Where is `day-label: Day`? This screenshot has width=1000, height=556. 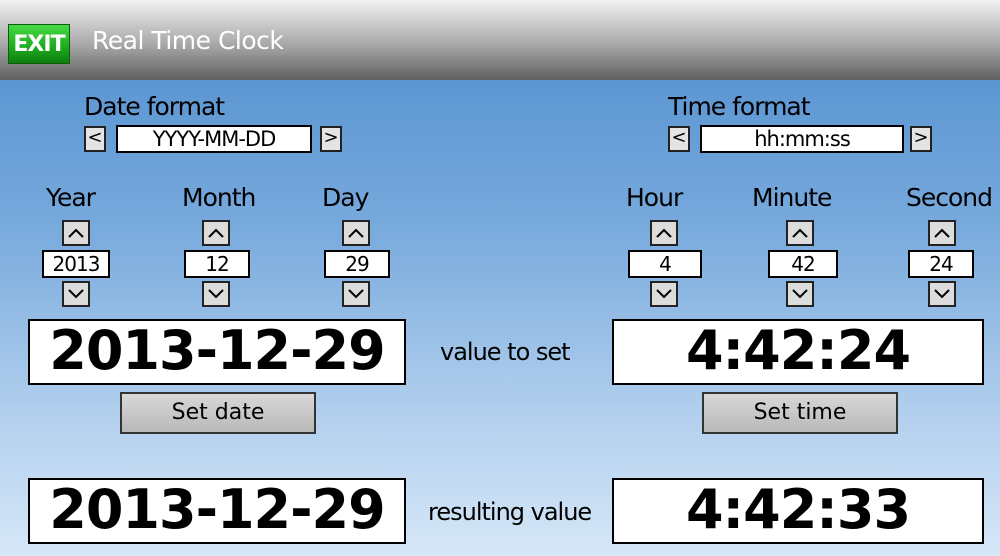
day-label: Day is located at coordinates (345, 197).